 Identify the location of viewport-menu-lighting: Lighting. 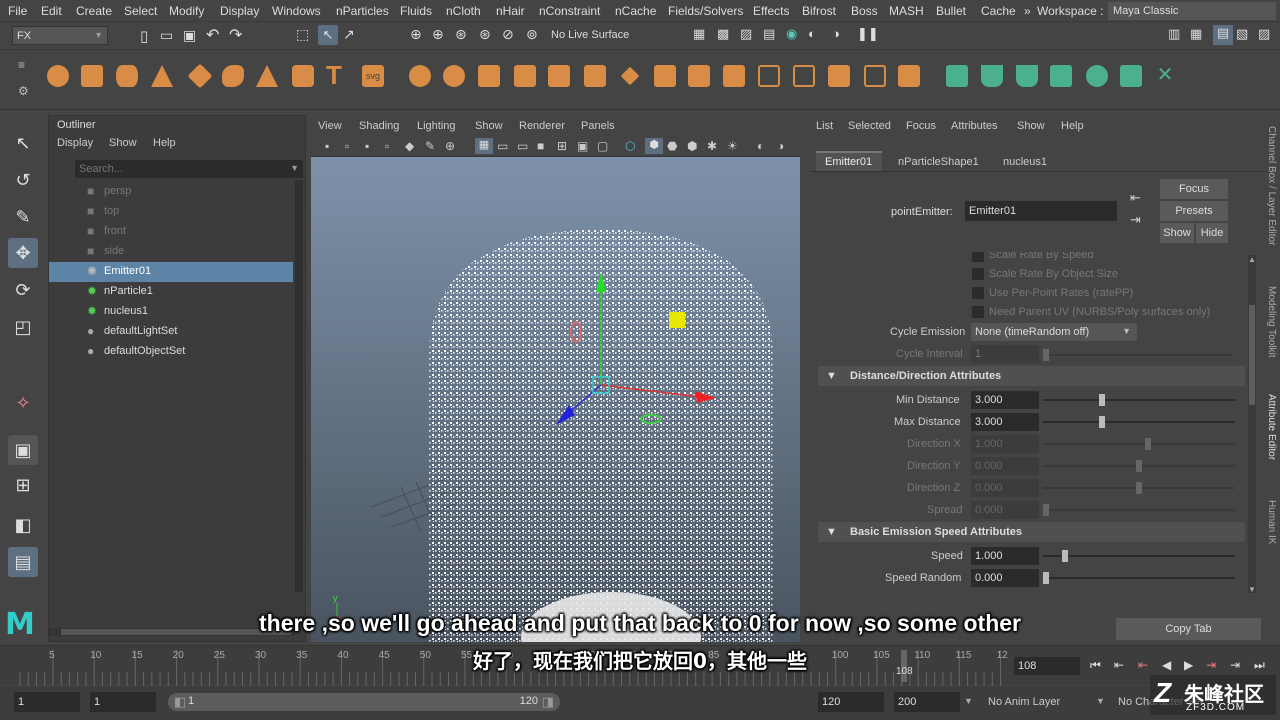
(436, 126).